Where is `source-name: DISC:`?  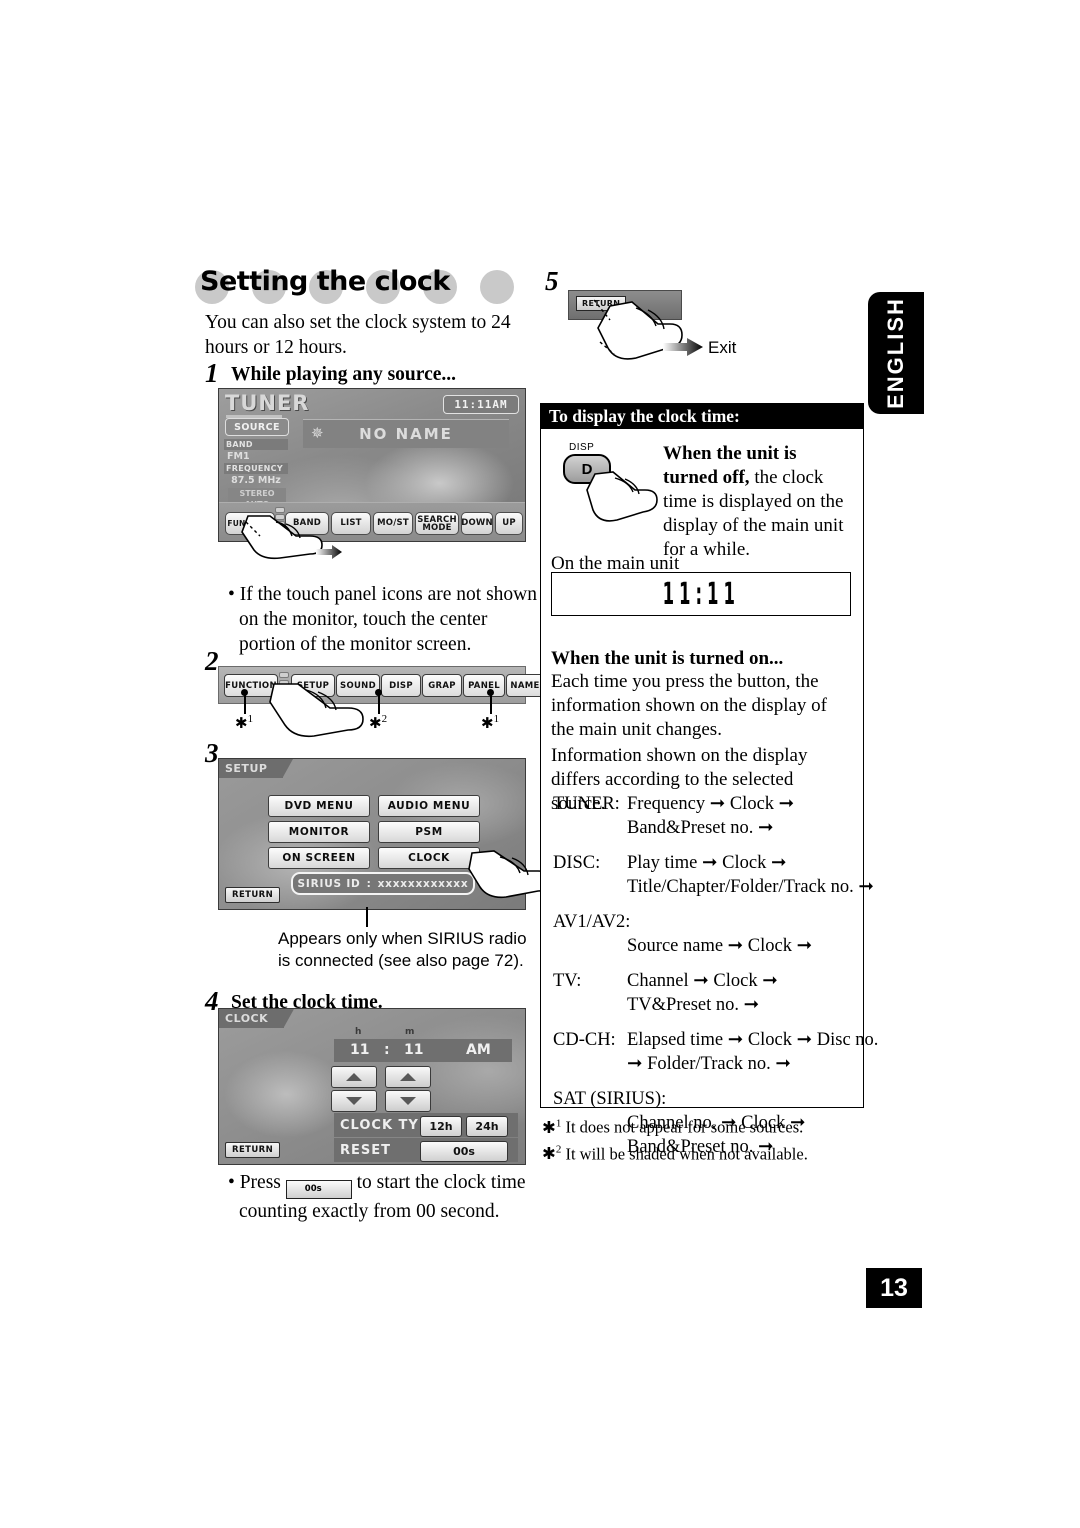 source-name: DISC: is located at coordinates (577, 863).